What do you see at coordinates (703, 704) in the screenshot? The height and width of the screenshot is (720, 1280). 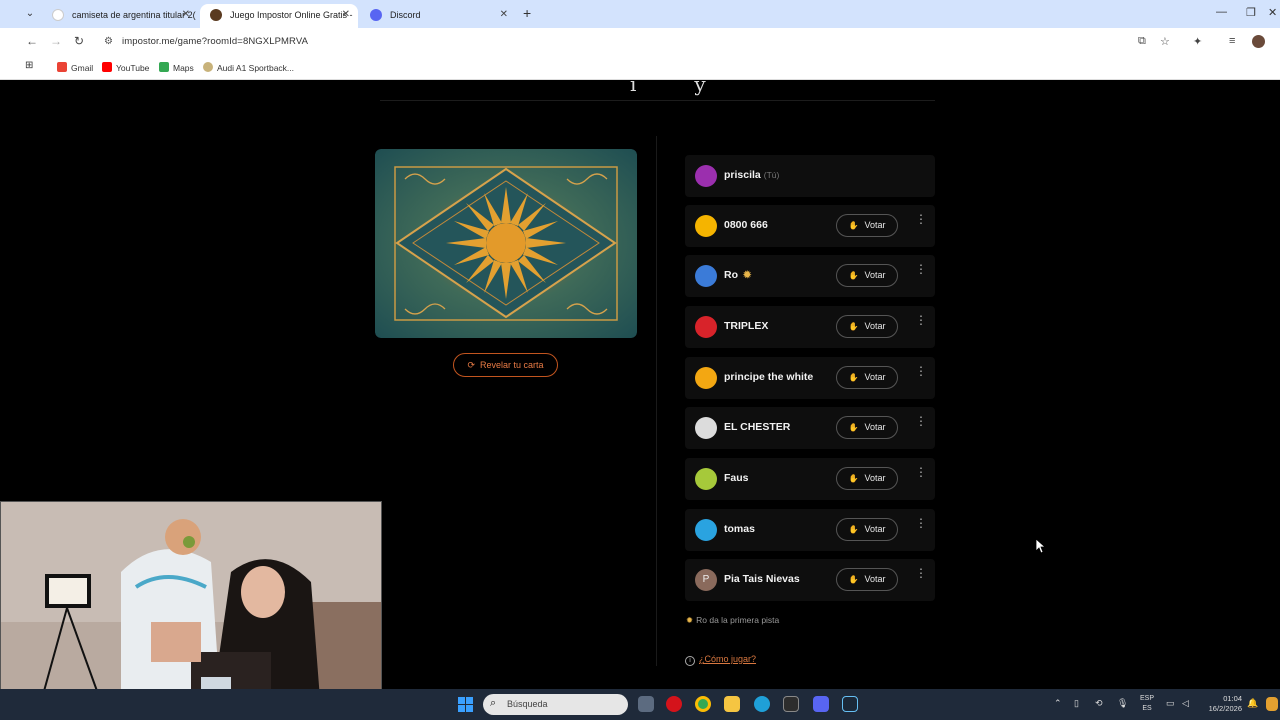 I see `chrome-icon` at bounding box center [703, 704].